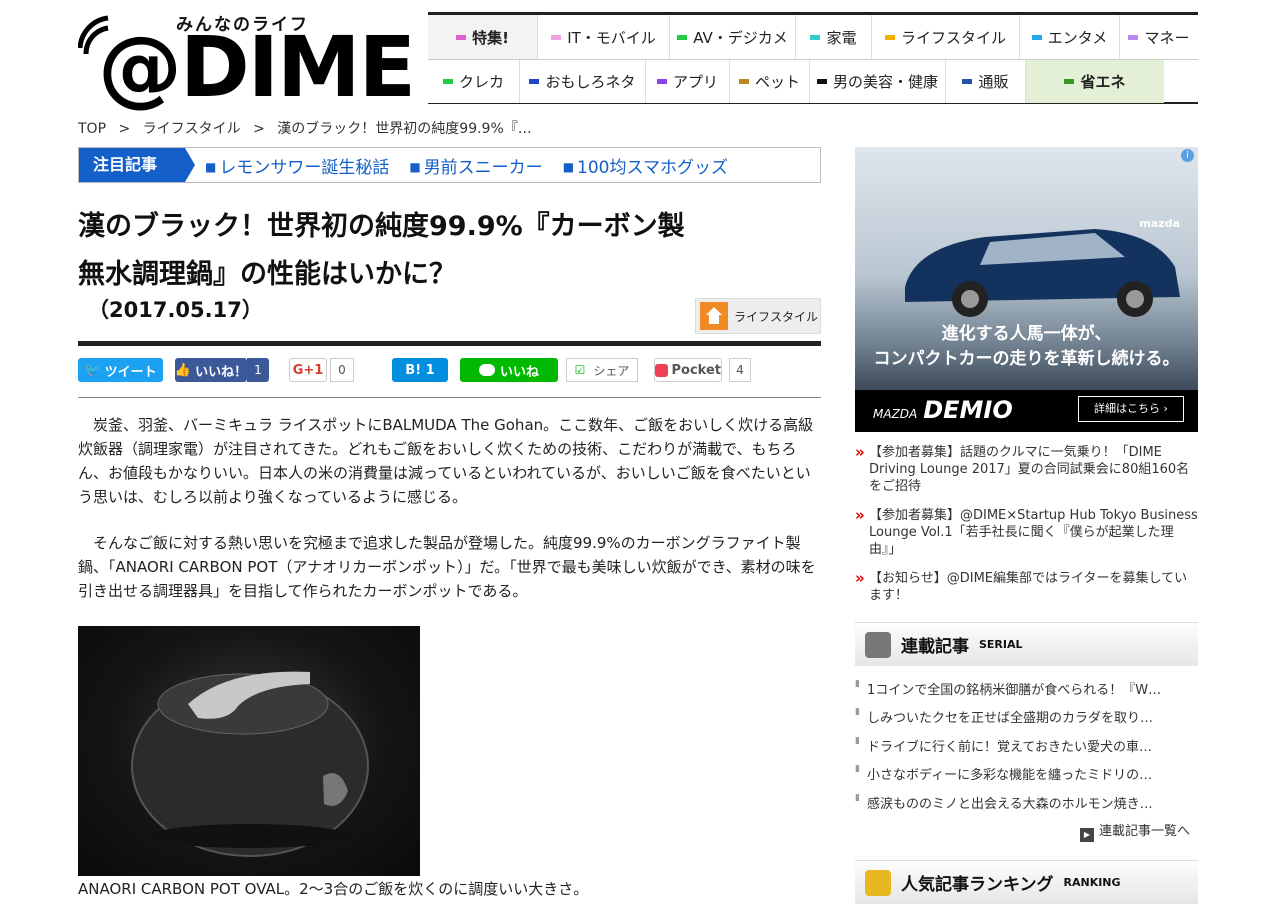  What do you see at coordinates (1026, 587) in the screenshot?
I see `news-item: 【お知らせ】@DIME編集部ではライターを募集しています！` at bounding box center [1026, 587].